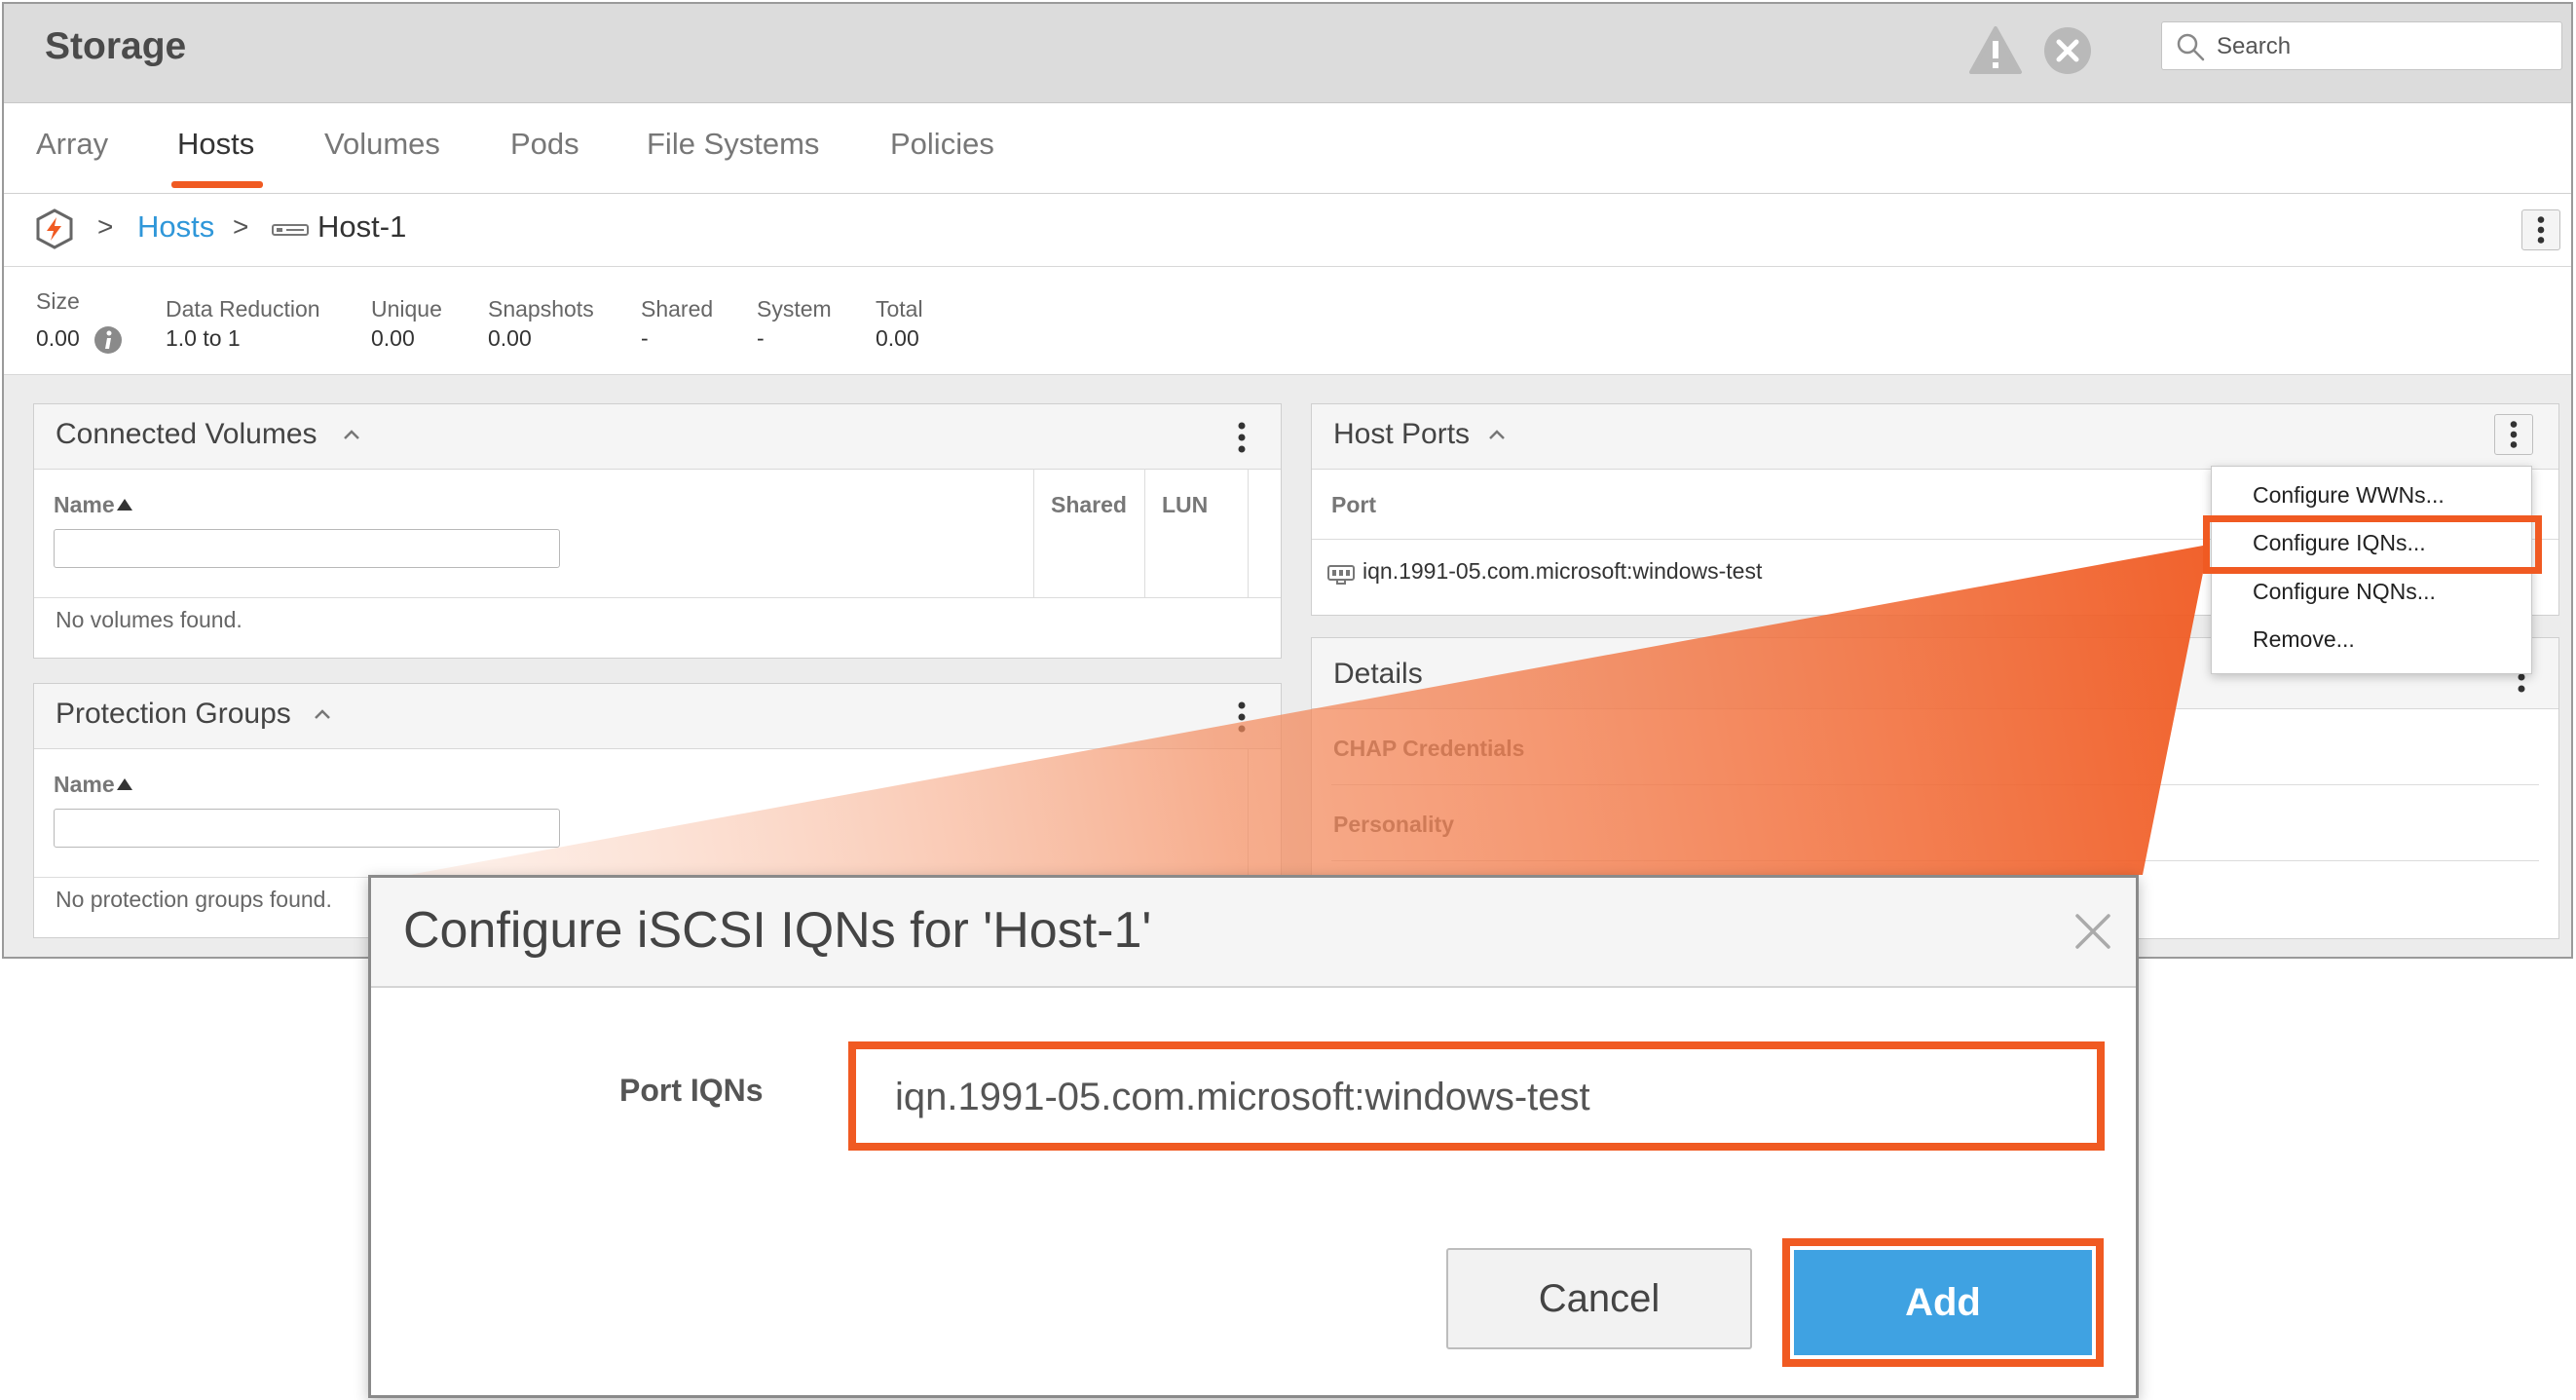 This screenshot has width=2576, height=1400. Describe the element at coordinates (942, 145) in the screenshot. I see `tab-policies: Policies` at that location.